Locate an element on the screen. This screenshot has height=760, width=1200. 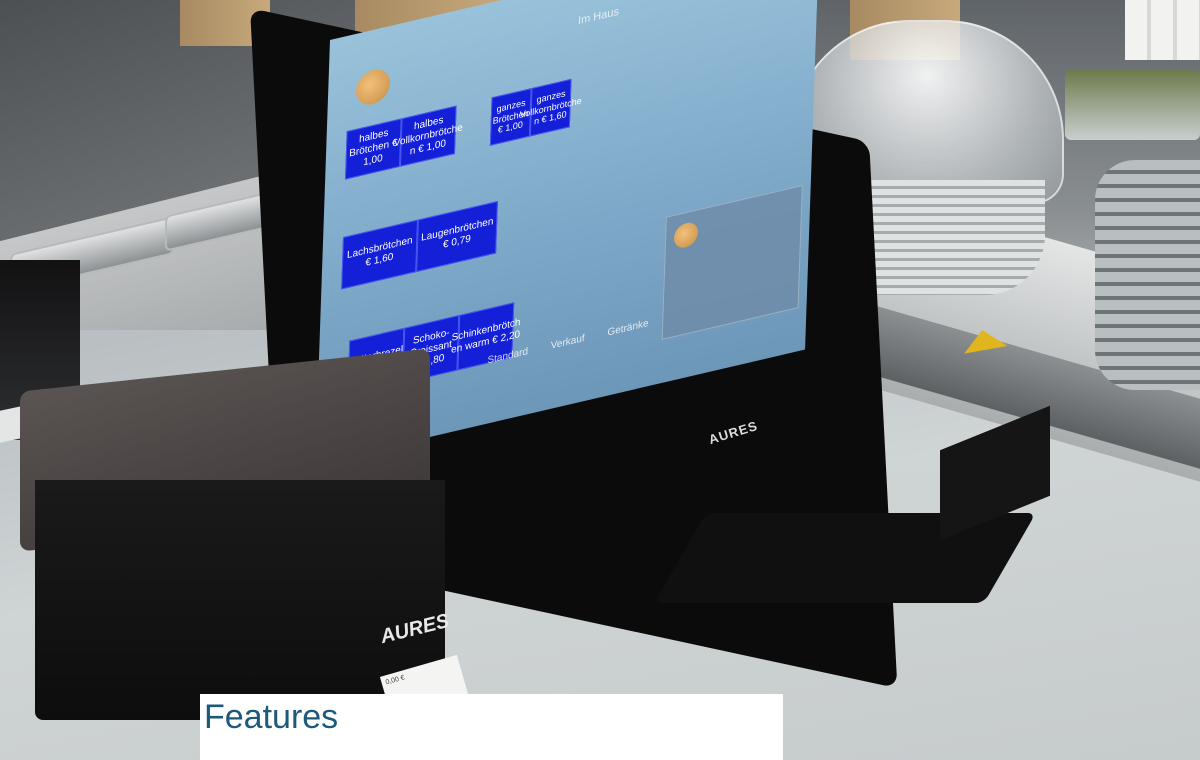
caption-title: Features is located at coordinates (271, 717).